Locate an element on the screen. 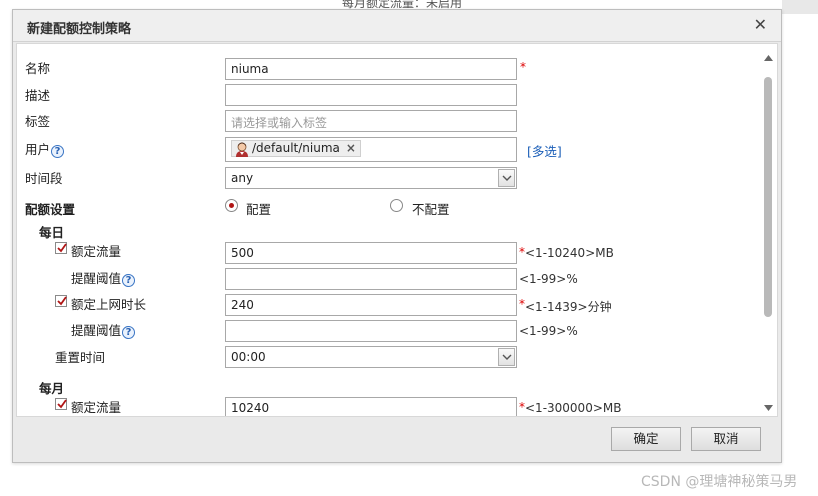  daily-traffic-input: 500 is located at coordinates (371, 253).